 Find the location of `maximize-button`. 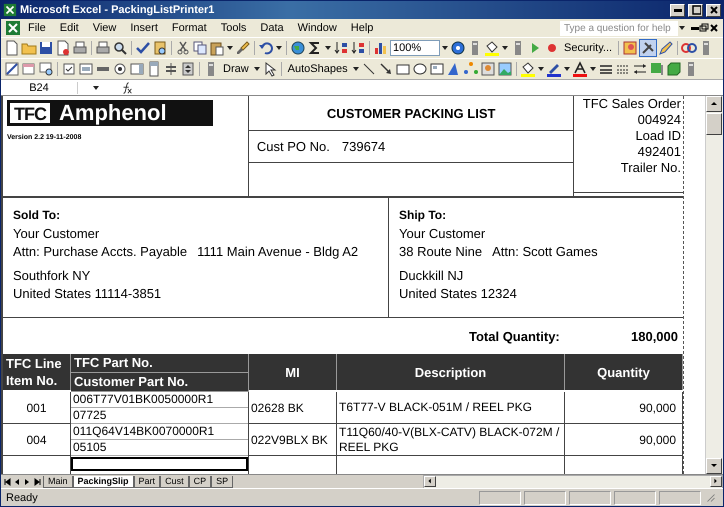

maximize-button is located at coordinates (695, 10).